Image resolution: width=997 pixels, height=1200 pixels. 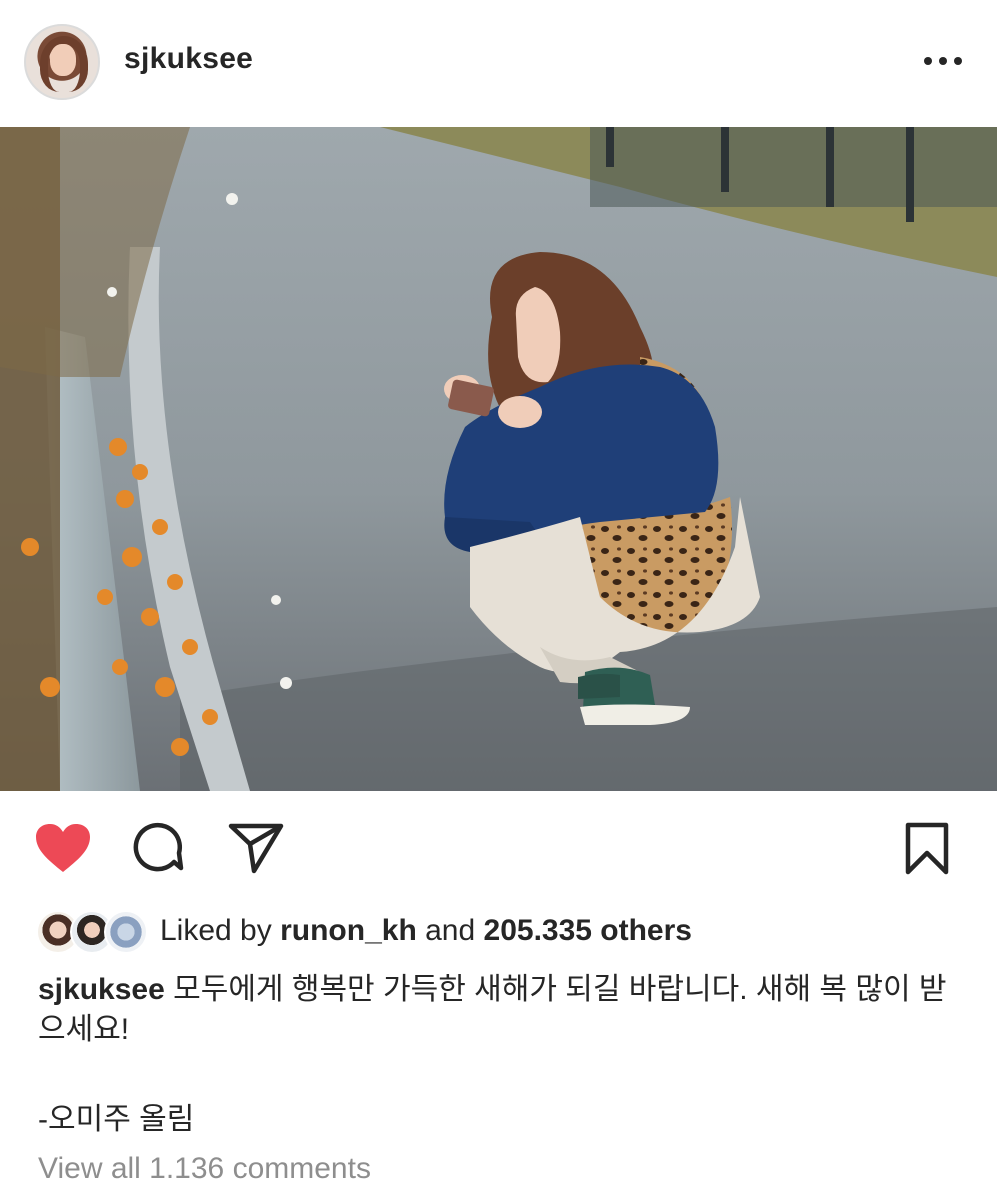 What do you see at coordinates (126, 932) in the screenshot?
I see `liker-avatar` at bounding box center [126, 932].